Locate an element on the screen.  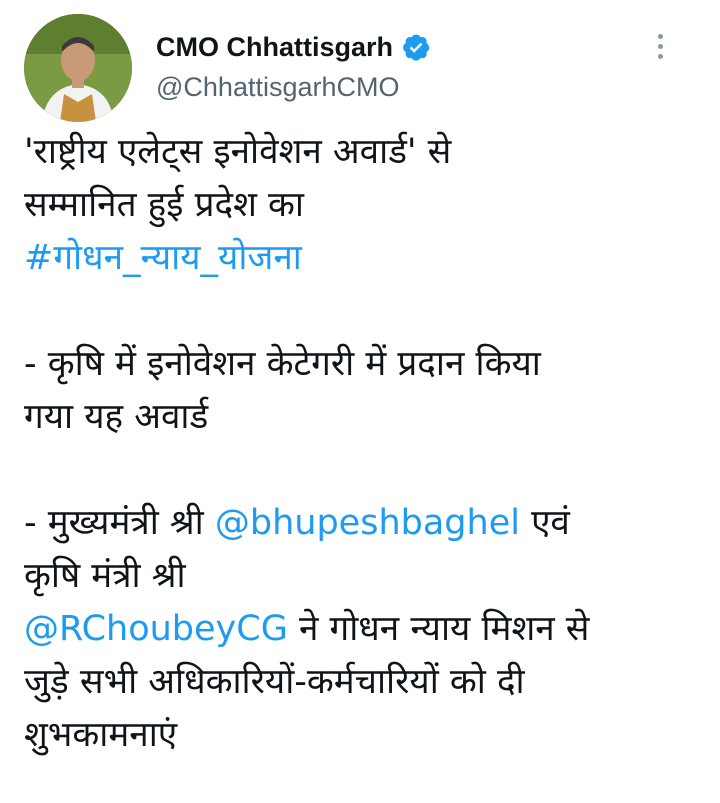
mention-link-bhupeshbaghel: @bhupeshbaghel is located at coordinates (367, 523).